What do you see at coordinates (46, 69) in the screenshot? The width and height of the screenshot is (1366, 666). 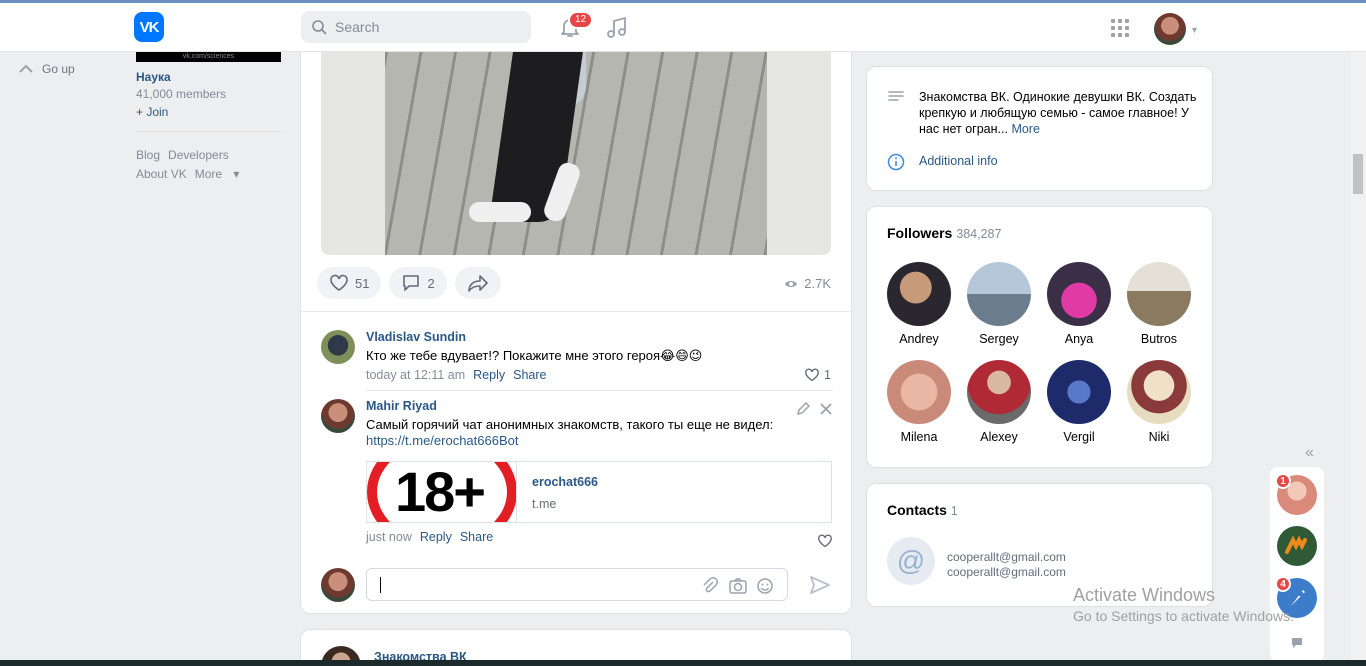 I see `go-up-button: Go up` at bounding box center [46, 69].